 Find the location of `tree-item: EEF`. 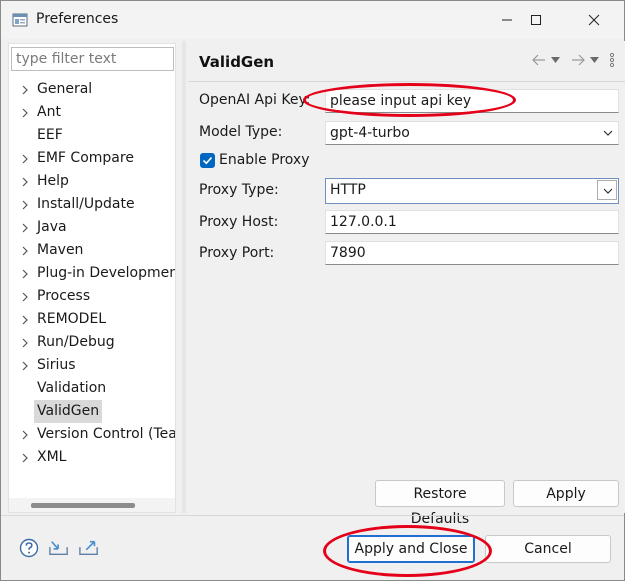

tree-item: EEF is located at coordinates (92, 135).